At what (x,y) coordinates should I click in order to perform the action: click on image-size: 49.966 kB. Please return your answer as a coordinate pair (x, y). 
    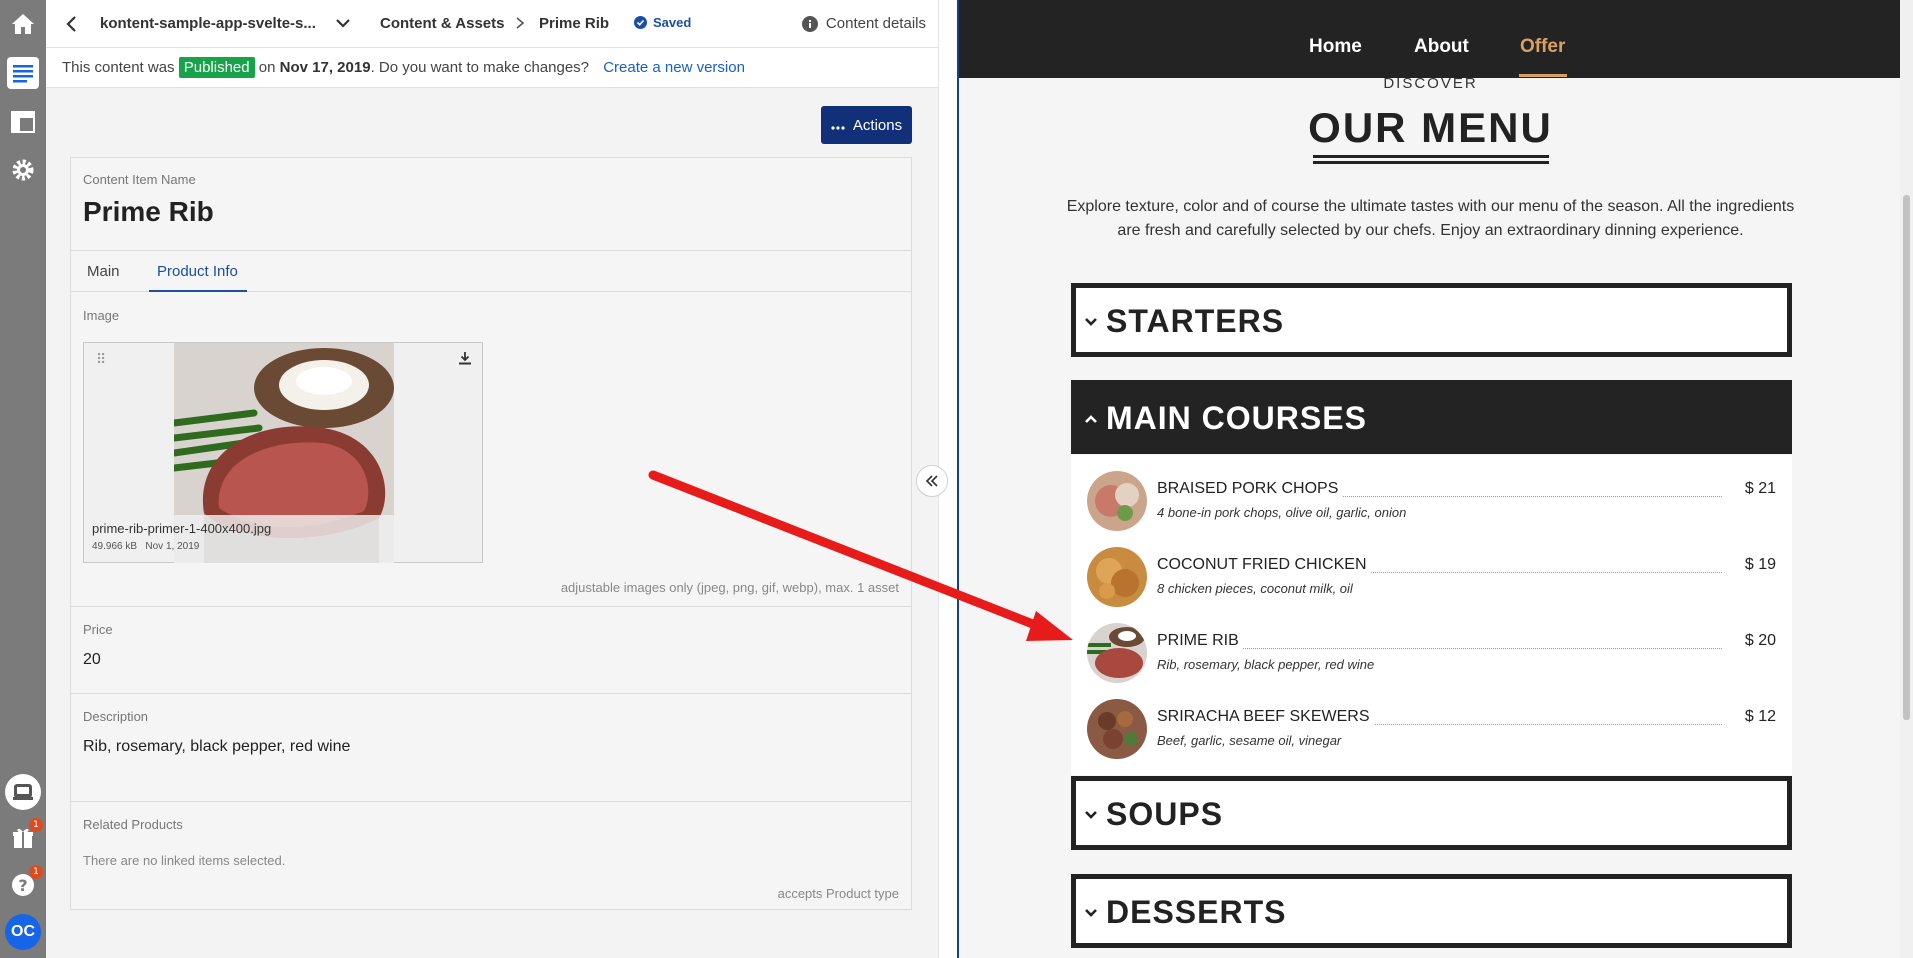
    Looking at the image, I should click on (115, 546).